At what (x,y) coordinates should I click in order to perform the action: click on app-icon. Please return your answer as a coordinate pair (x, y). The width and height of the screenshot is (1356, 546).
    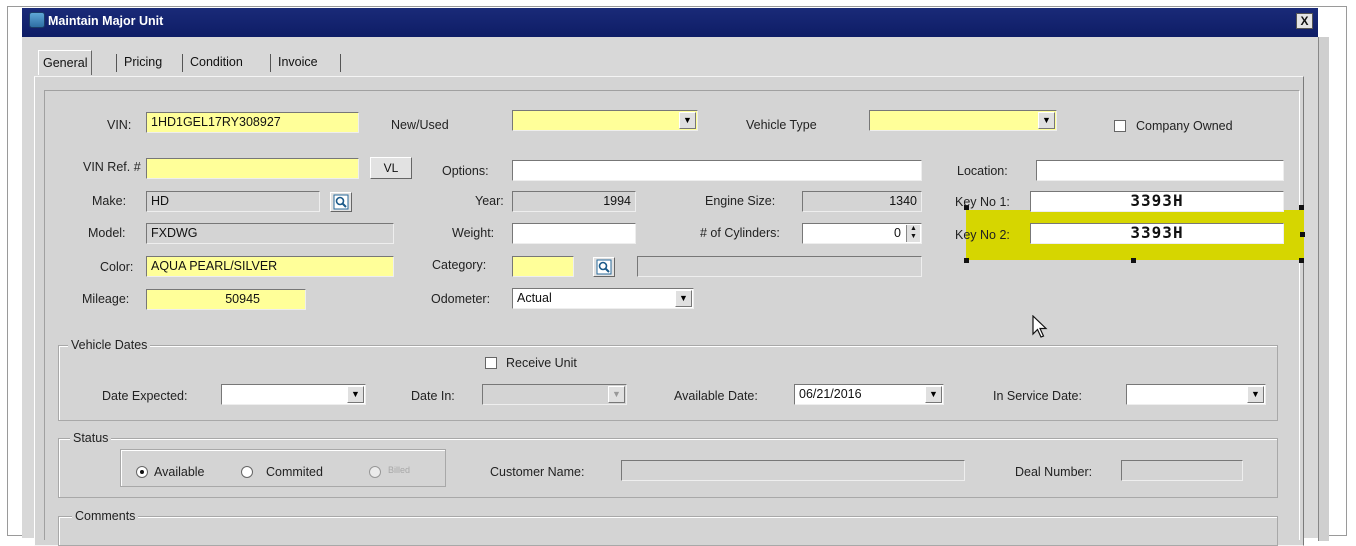
    Looking at the image, I should click on (37, 20).